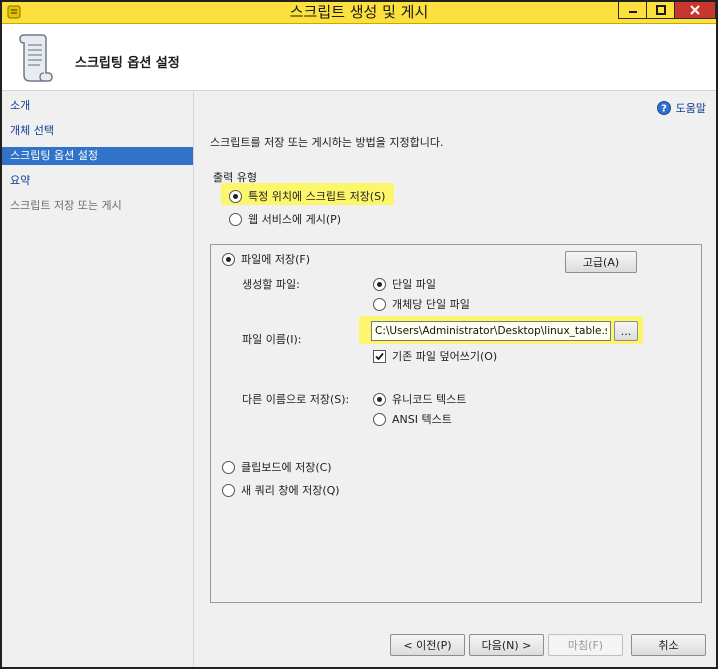 This screenshot has width=718, height=669. What do you see at coordinates (491, 331) in the screenshot?
I see `file-name-input` at bounding box center [491, 331].